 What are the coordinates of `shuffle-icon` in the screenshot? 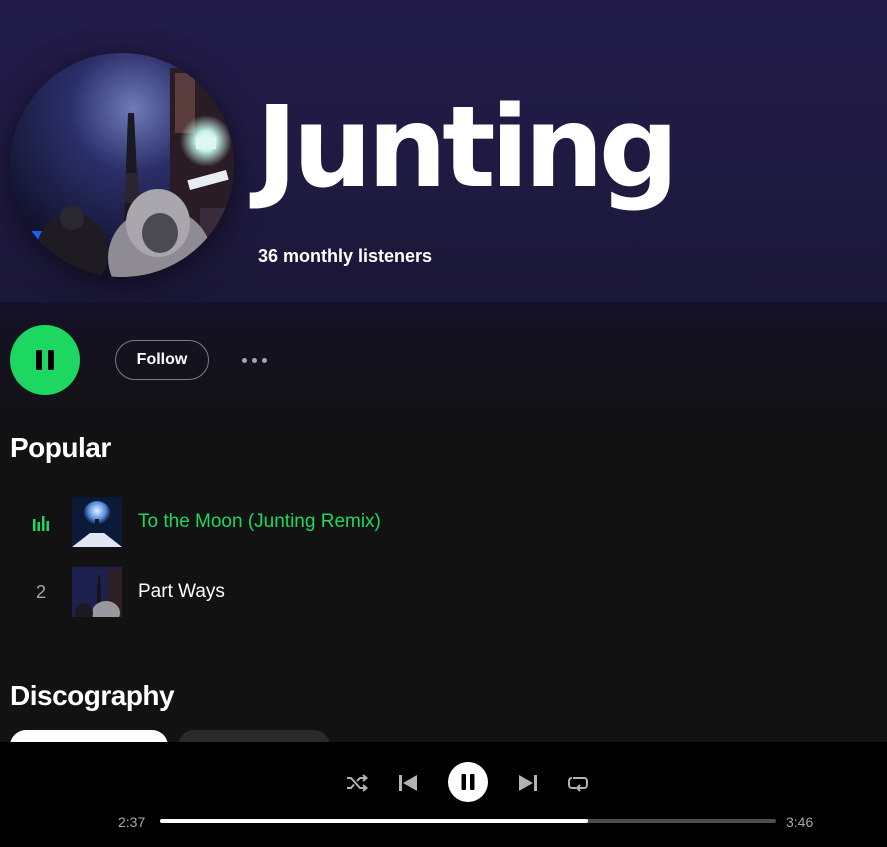 It's located at (357, 783).